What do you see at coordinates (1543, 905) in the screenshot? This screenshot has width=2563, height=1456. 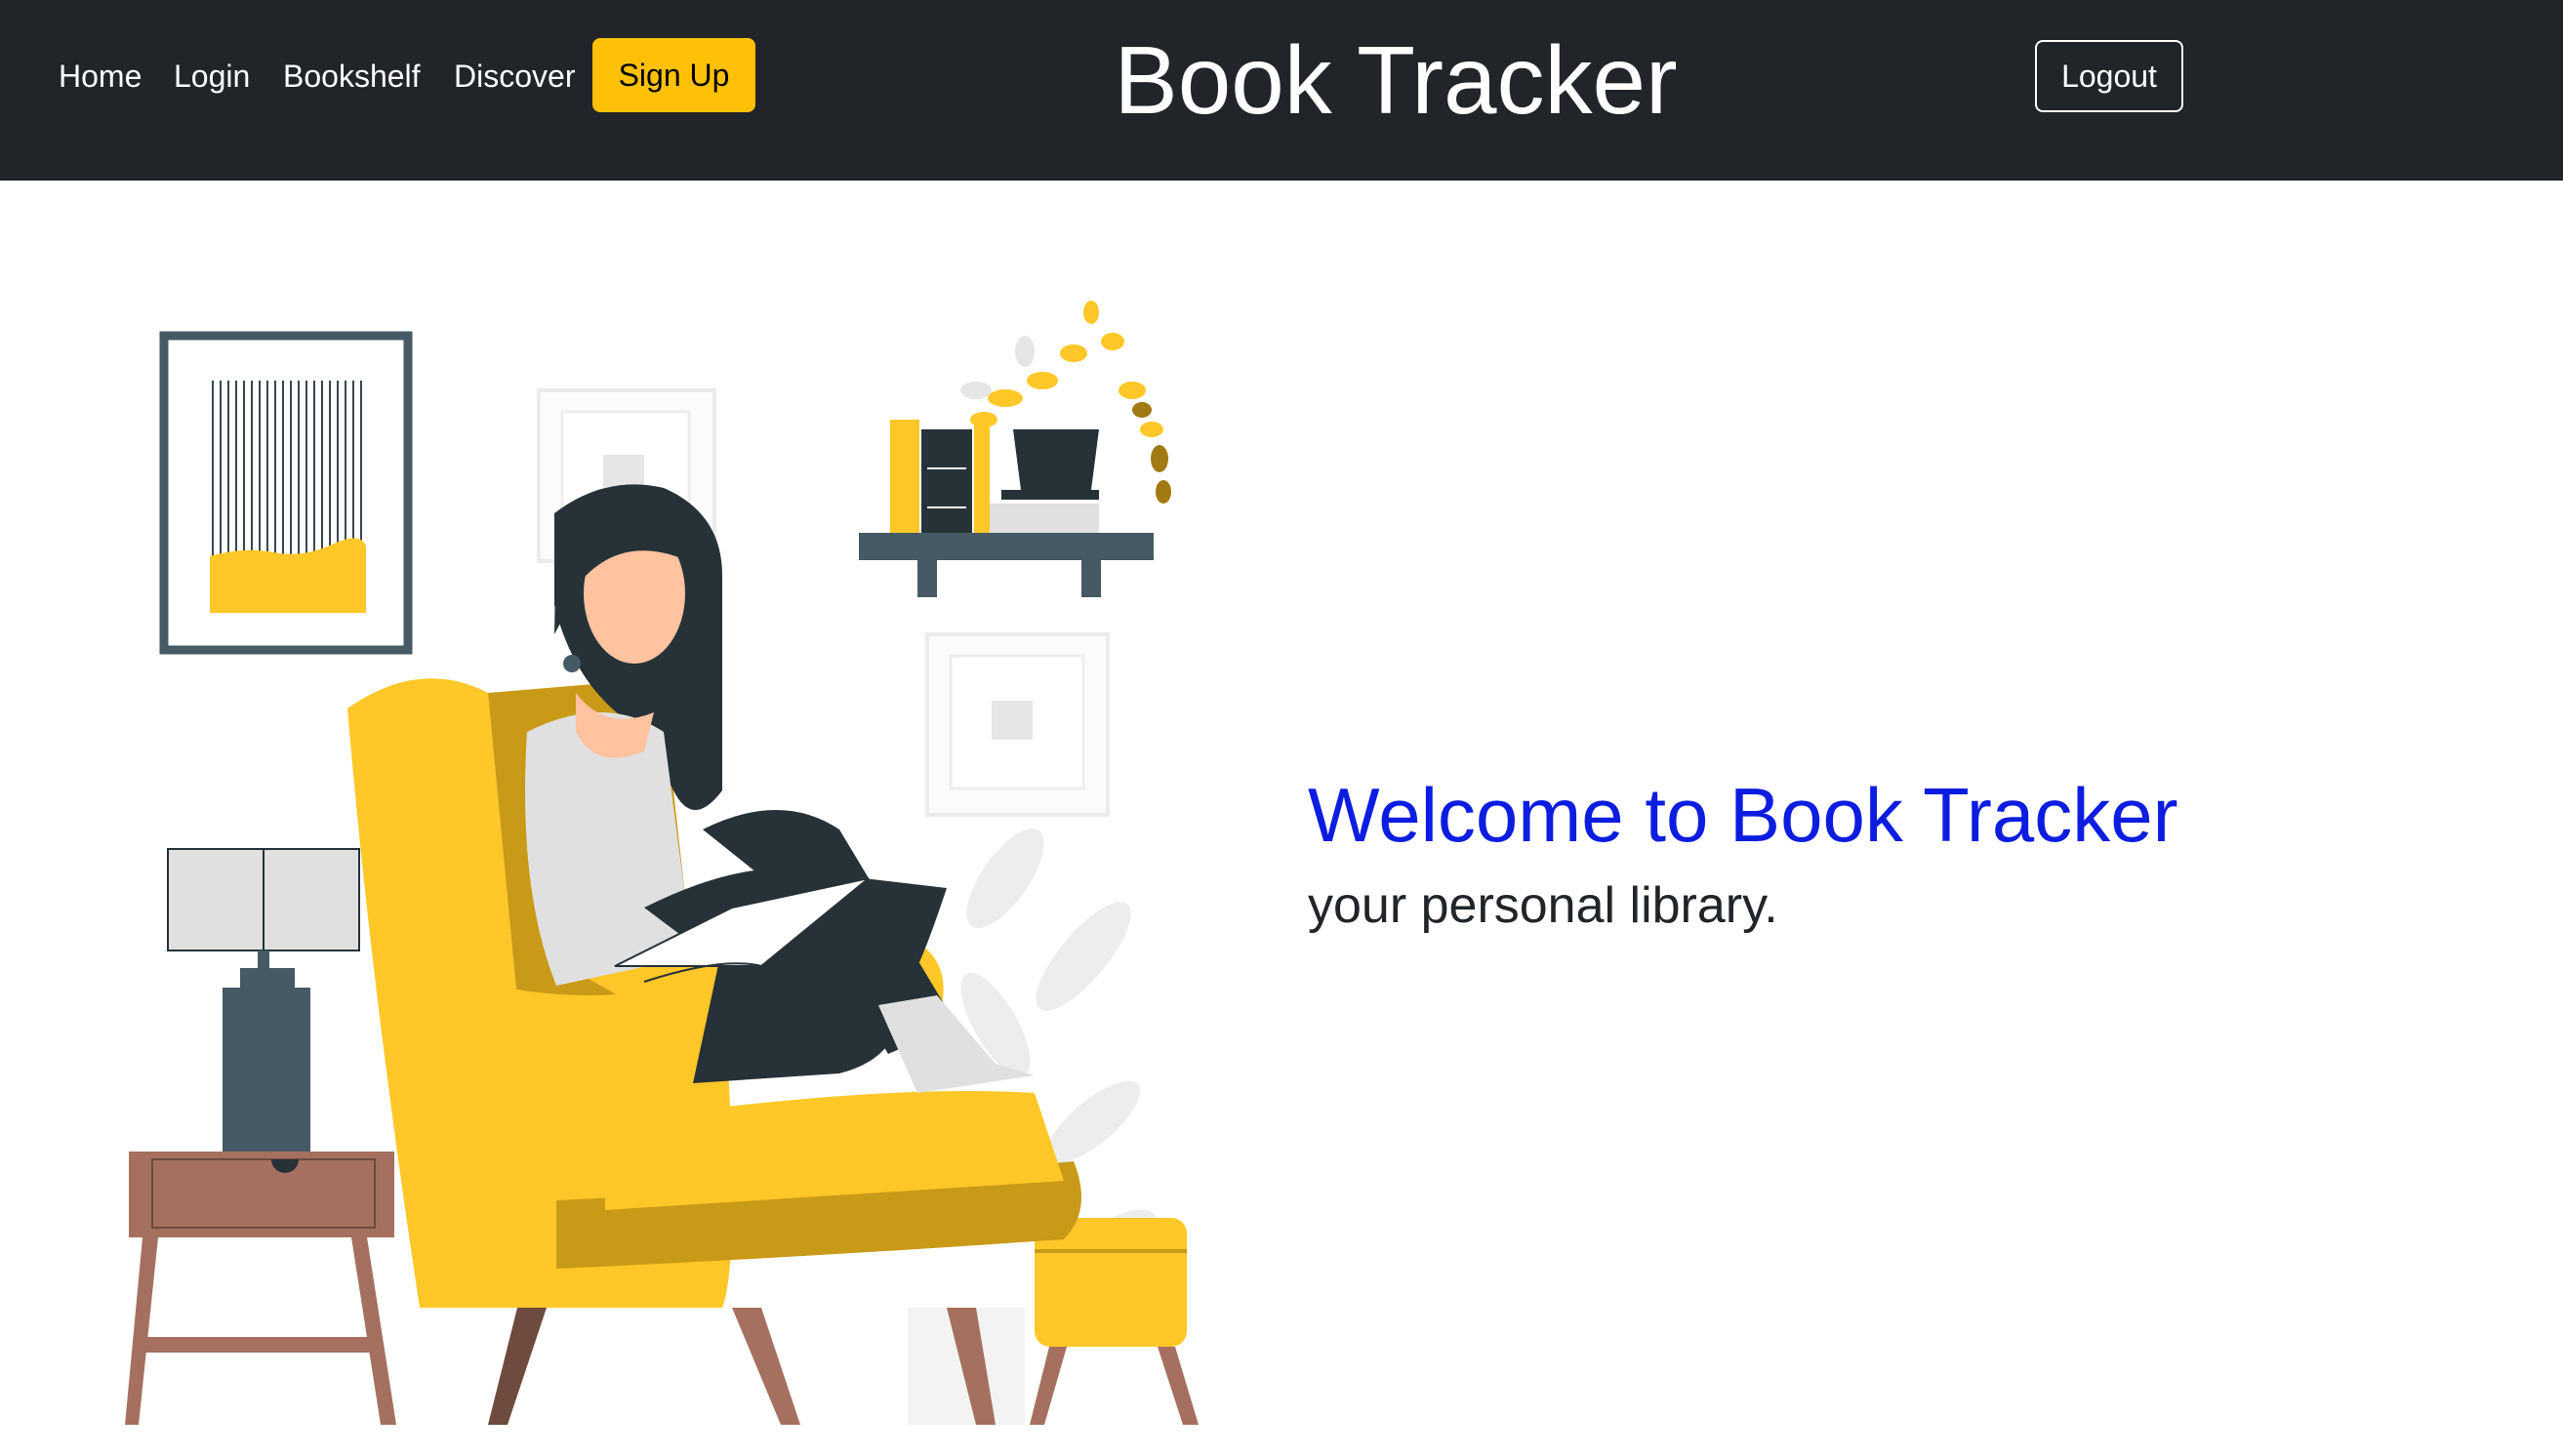 I see `welcome-subtitle: your personal library.` at bounding box center [1543, 905].